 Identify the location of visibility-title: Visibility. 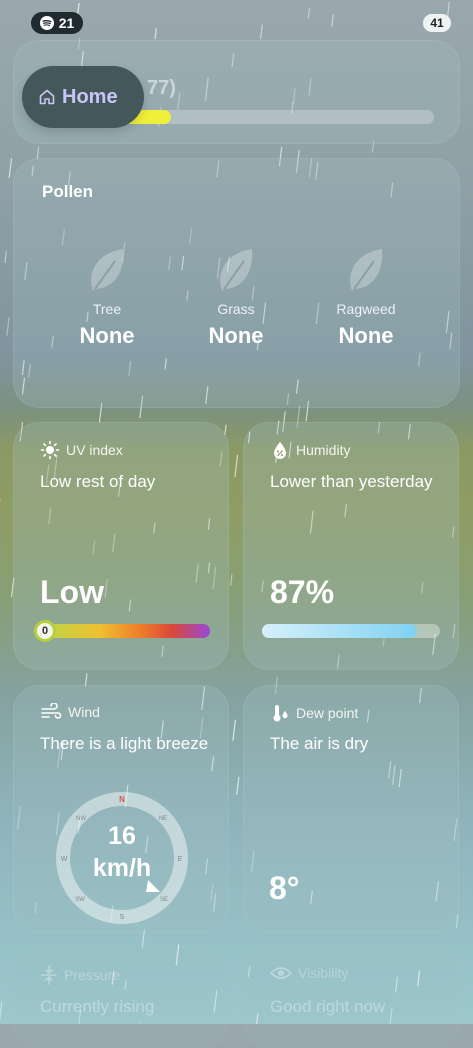
(323, 973).